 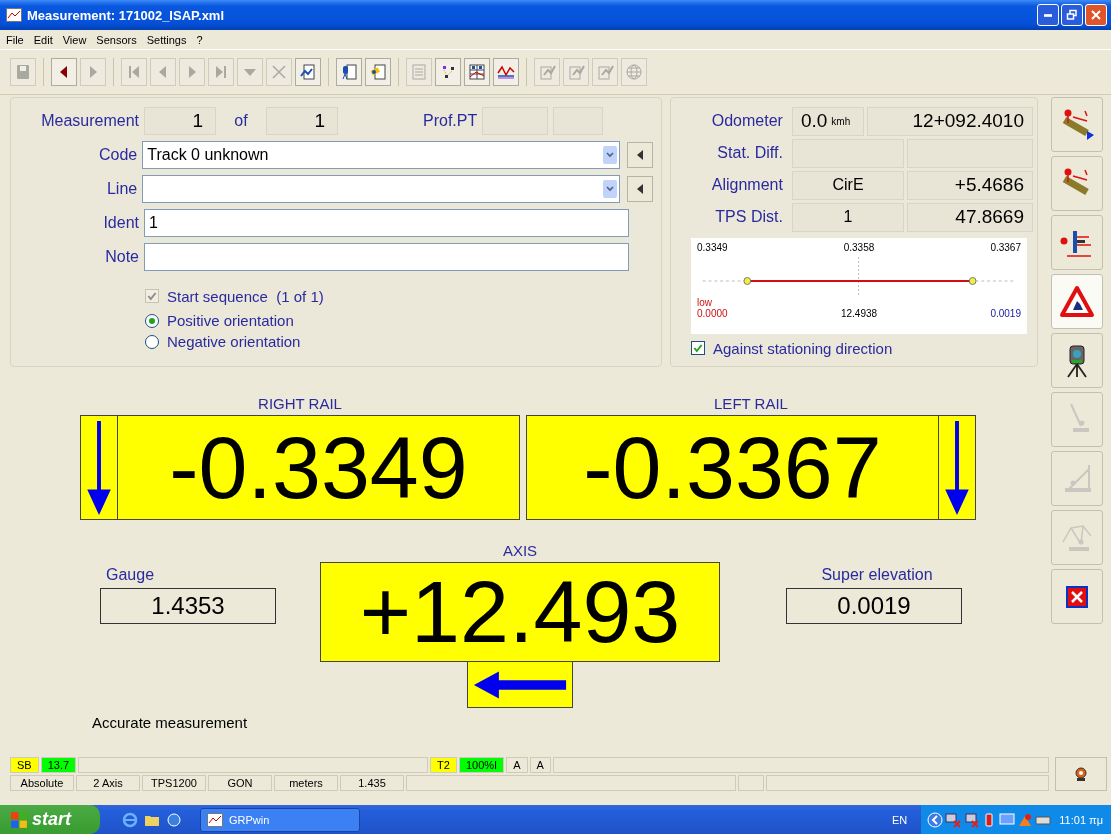 I want to click on chart-label: 0.3349, so click(x=712, y=247).